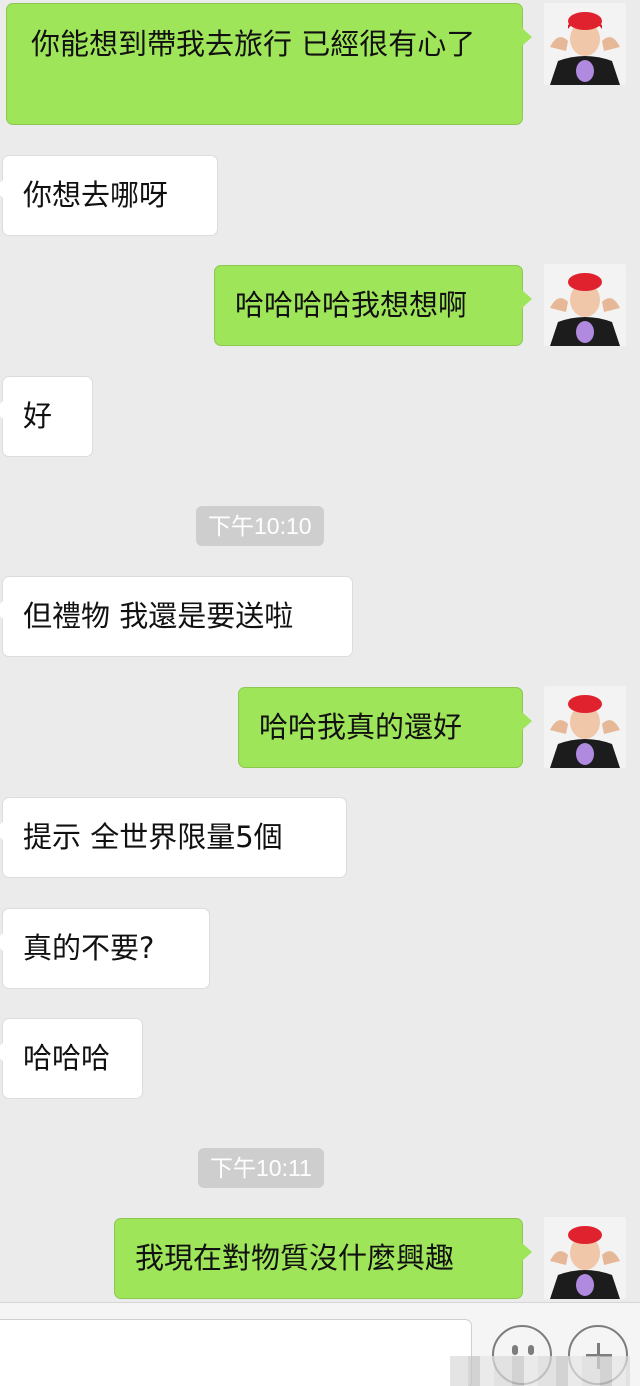 The image size is (640, 1386). Describe the element at coordinates (38, 416) in the screenshot. I see `message-text: 好` at that location.